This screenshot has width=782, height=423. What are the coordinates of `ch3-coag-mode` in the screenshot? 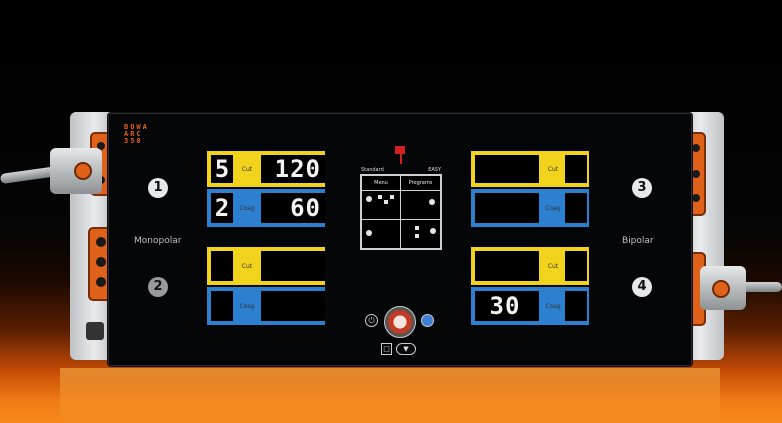 It's located at (576, 208).